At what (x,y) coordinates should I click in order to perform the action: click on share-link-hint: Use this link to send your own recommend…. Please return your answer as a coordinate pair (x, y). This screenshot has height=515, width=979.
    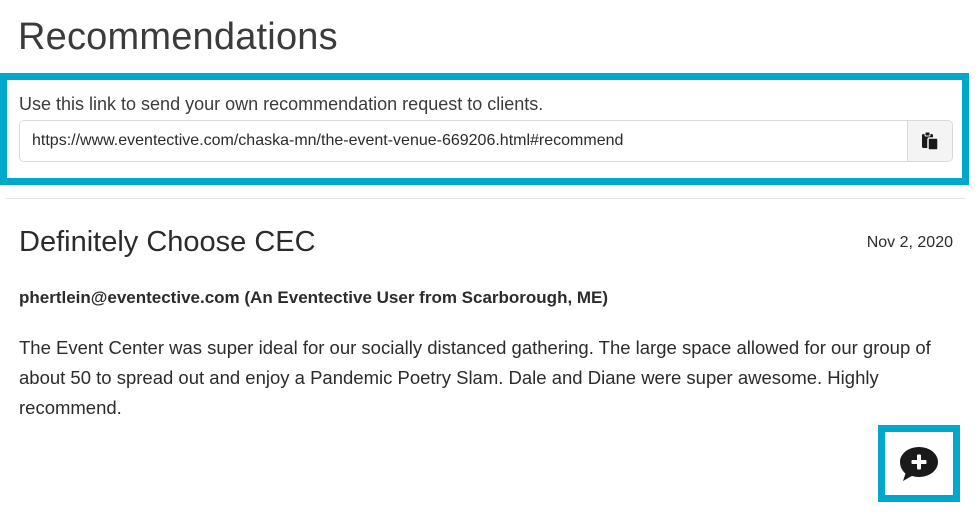
    Looking at the image, I should click on (281, 104).